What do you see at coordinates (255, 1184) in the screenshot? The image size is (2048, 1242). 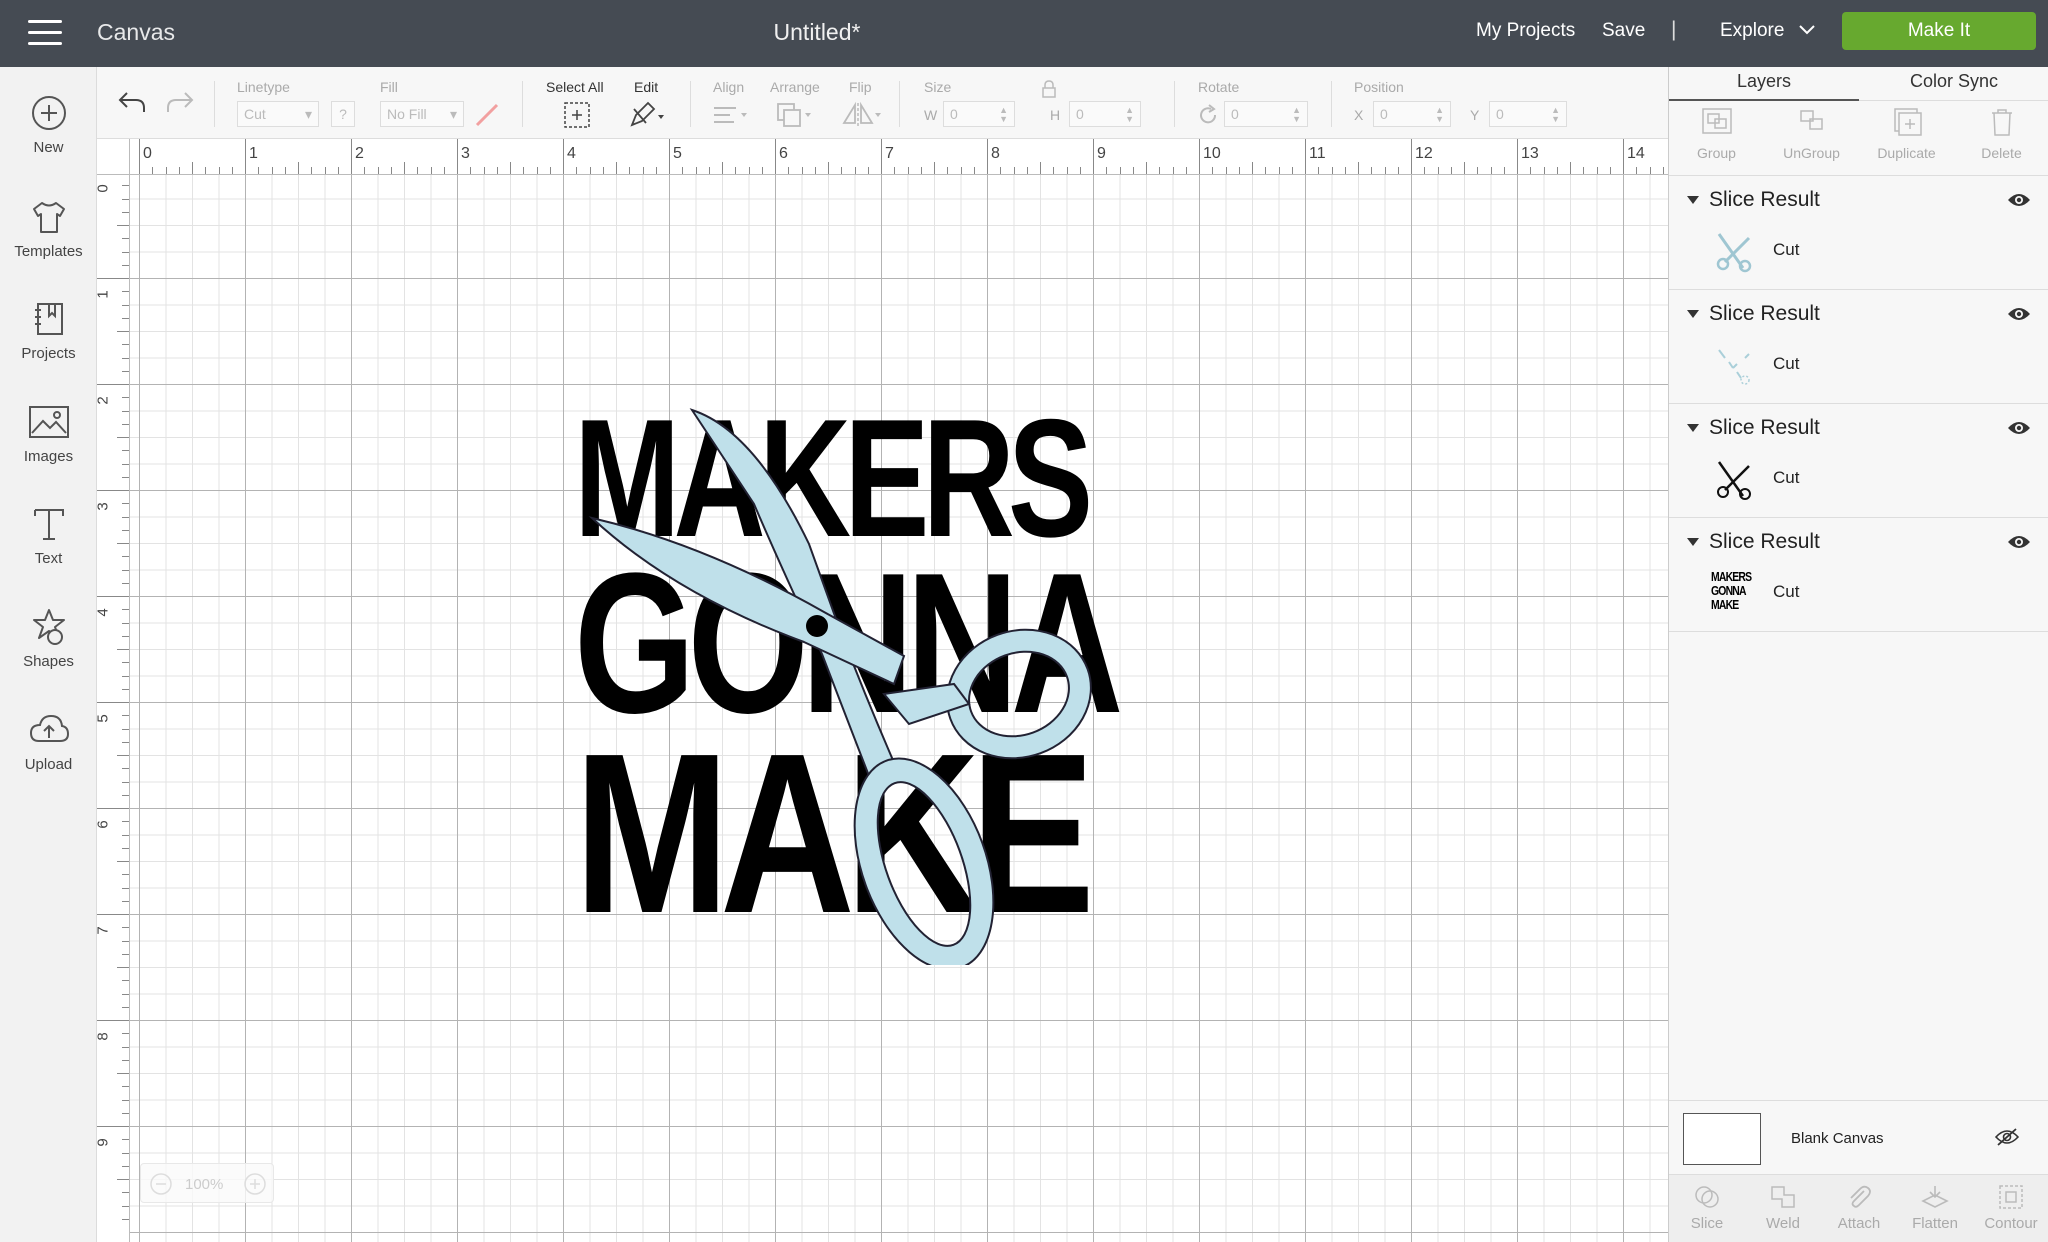 I see `zoom-in-icon` at bounding box center [255, 1184].